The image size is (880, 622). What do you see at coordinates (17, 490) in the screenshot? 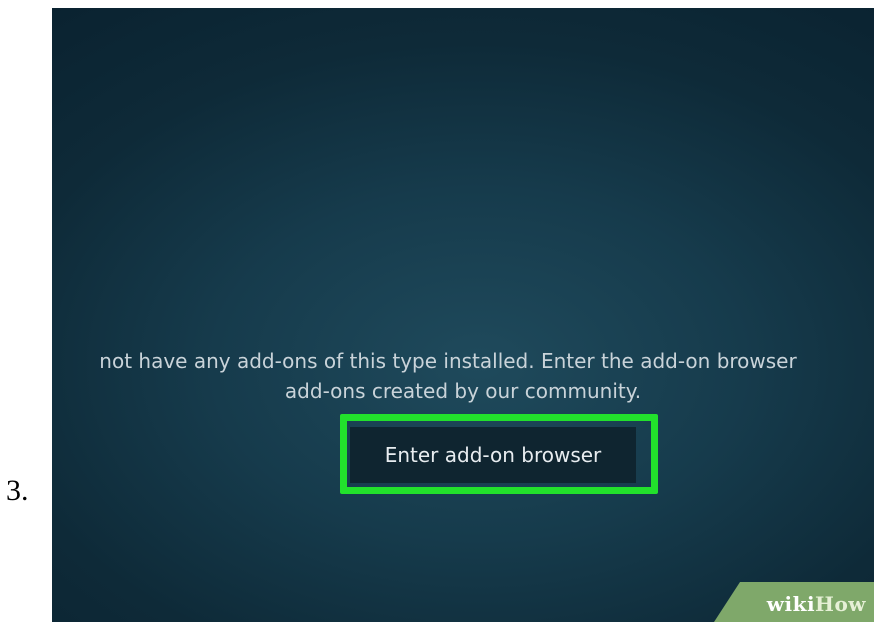
I see `step-number: 3.` at bounding box center [17, 490].